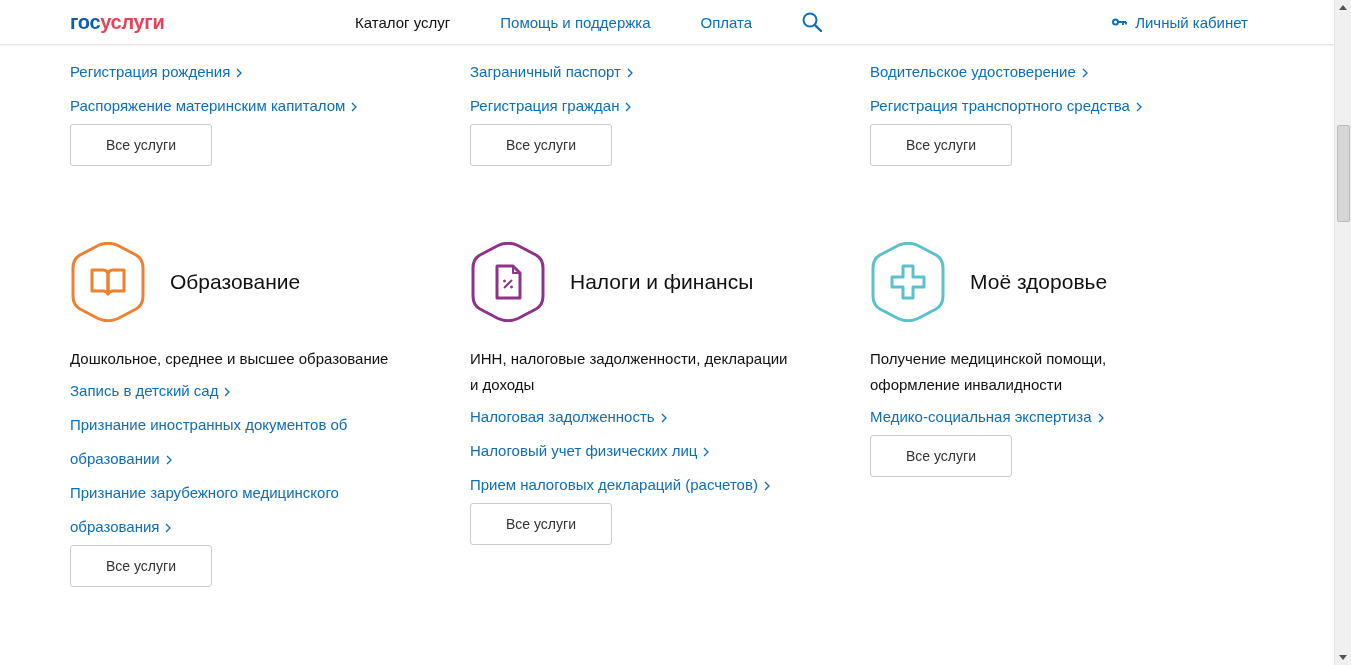 Image resolution: width=1351 pixels, height=665 pixels. What do you see at coordinates (1342, 332) in the screenshot?
I see `scrollbar` at bounding box center [1342, 332].